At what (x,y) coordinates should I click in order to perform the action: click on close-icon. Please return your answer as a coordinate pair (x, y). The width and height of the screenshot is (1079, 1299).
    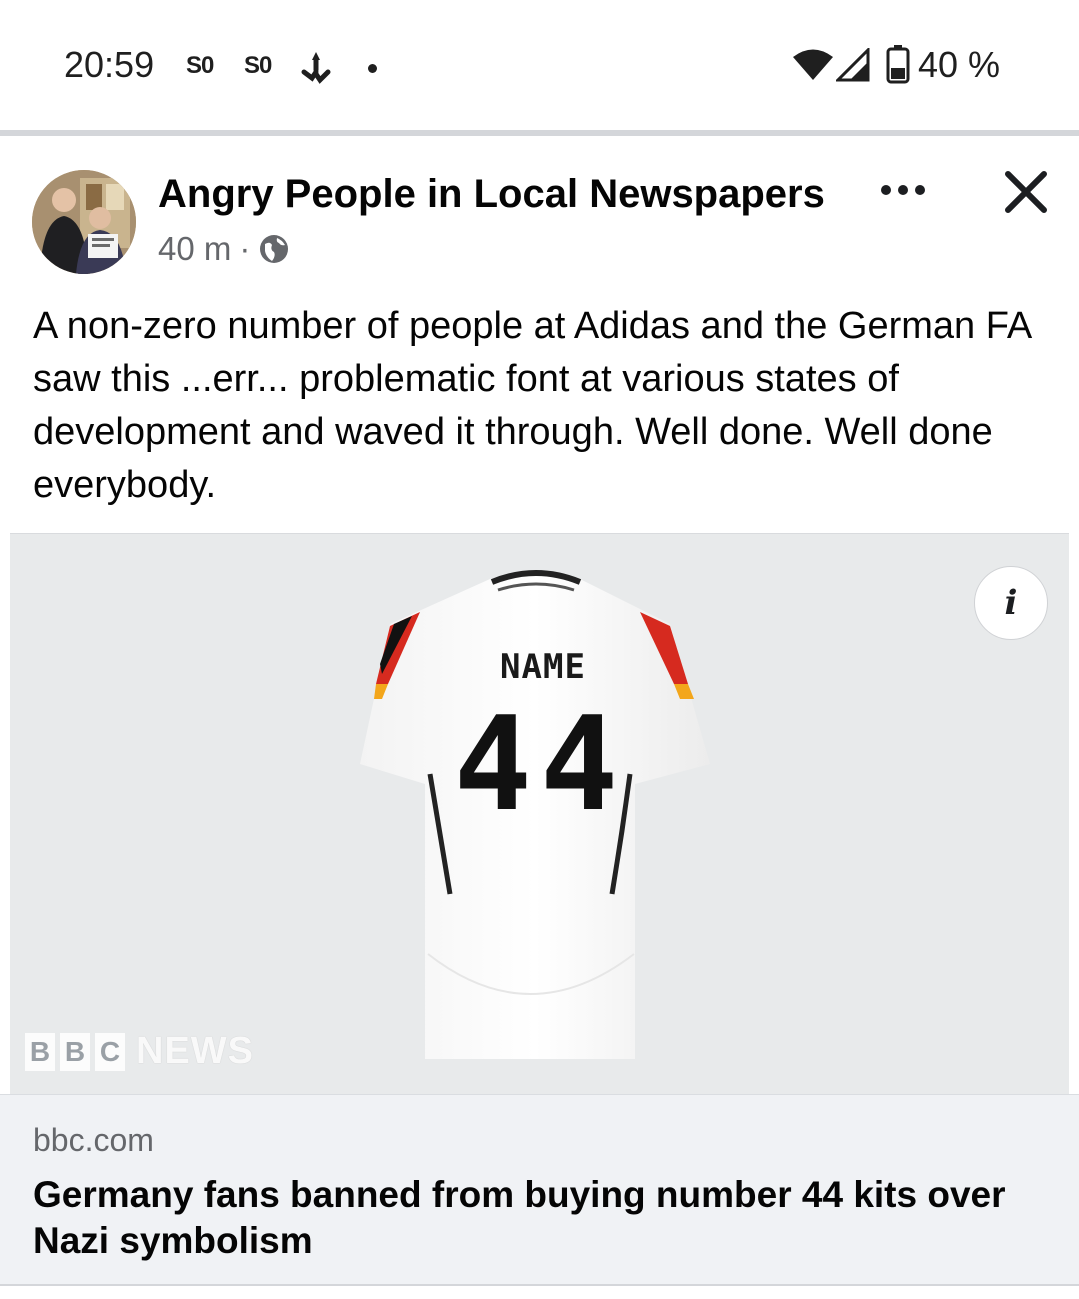
    Looking at the image, I should click on (1026, 192).